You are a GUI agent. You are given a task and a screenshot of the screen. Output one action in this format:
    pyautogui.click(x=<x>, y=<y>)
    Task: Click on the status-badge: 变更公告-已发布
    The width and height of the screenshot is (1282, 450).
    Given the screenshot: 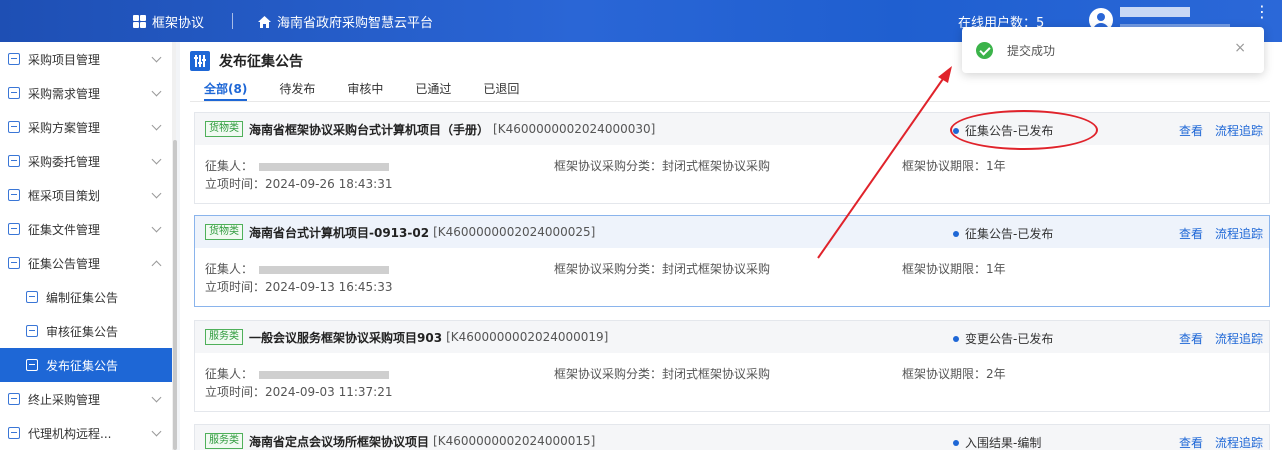 What is the action you would take?
    pyautogui.click(x=1003, y=338)
    